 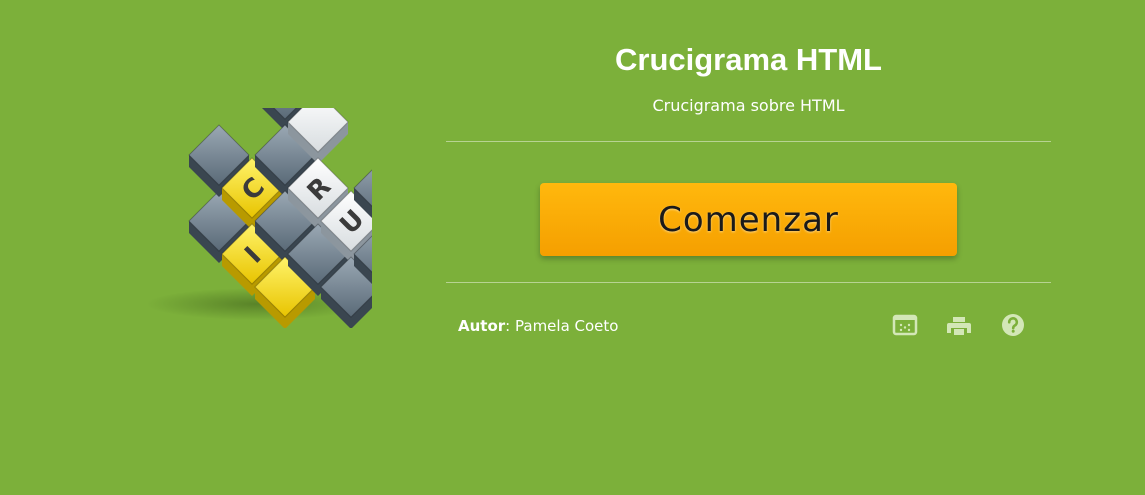 I want to click on toolbar, so click(x=962, y=325).